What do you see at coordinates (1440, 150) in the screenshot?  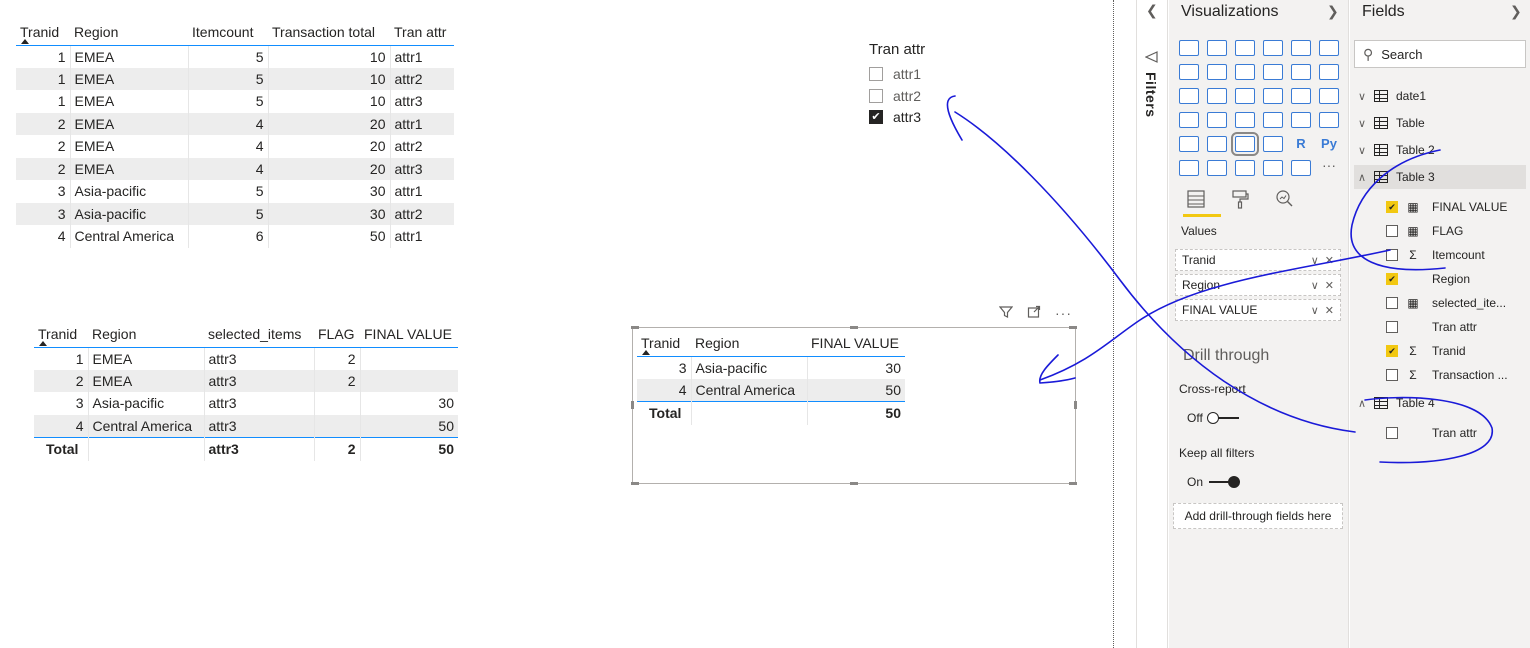 I see `field-table-table-2: ∨ Table 2` at bounding box center [1440, 150].